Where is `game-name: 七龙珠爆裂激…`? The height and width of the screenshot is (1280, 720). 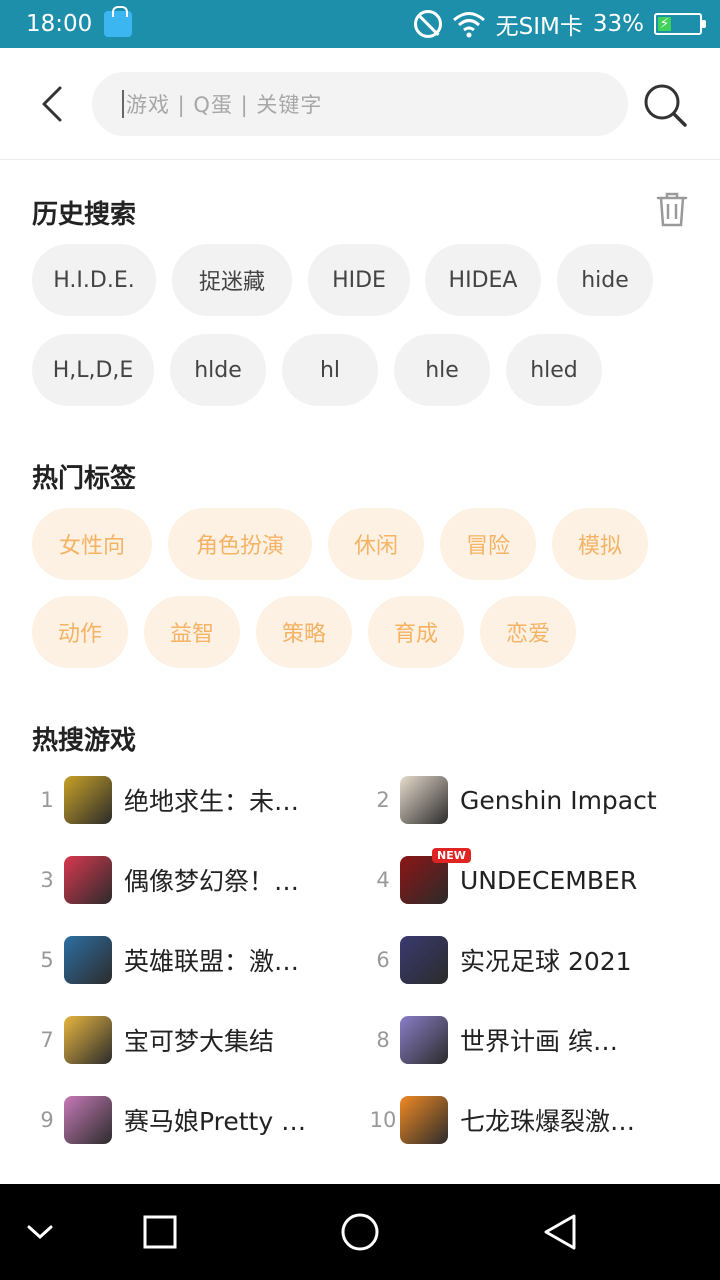
game-name: 七龙珠爆裂激… is located at coordinates (548, 1121).